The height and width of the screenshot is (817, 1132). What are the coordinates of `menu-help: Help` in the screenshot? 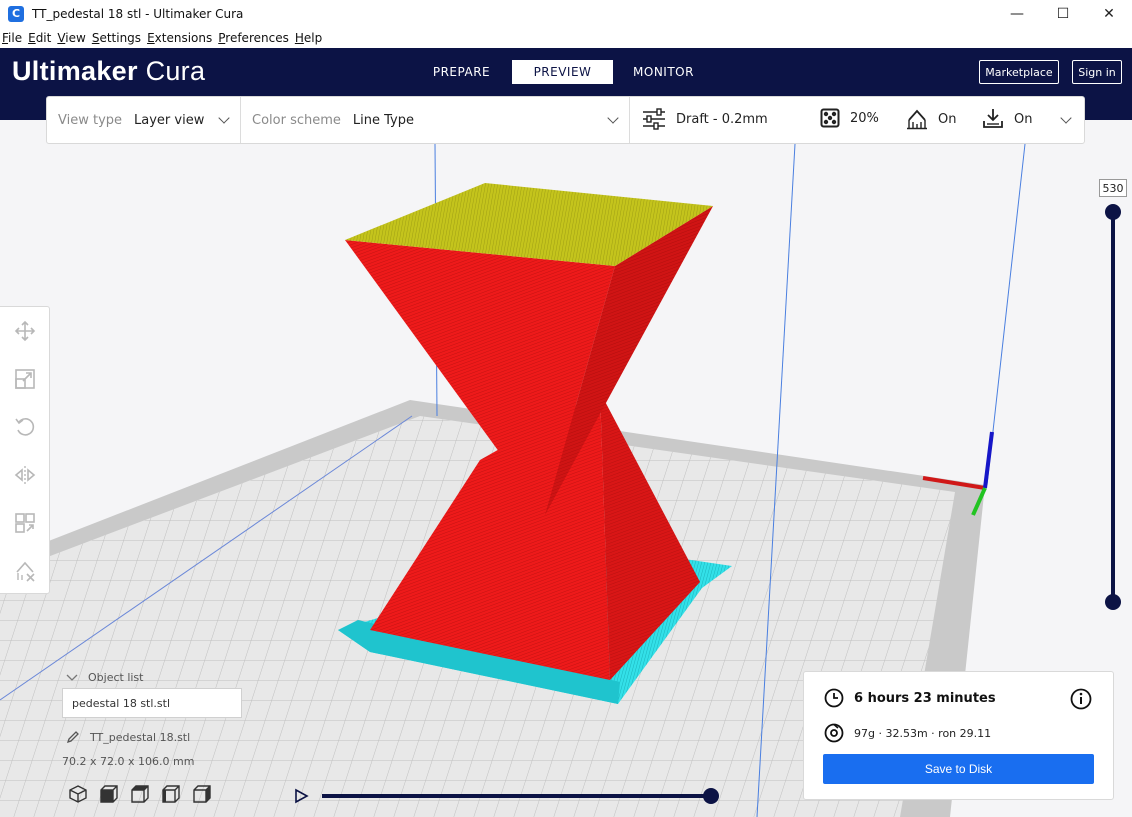 It's located at (308, 38).